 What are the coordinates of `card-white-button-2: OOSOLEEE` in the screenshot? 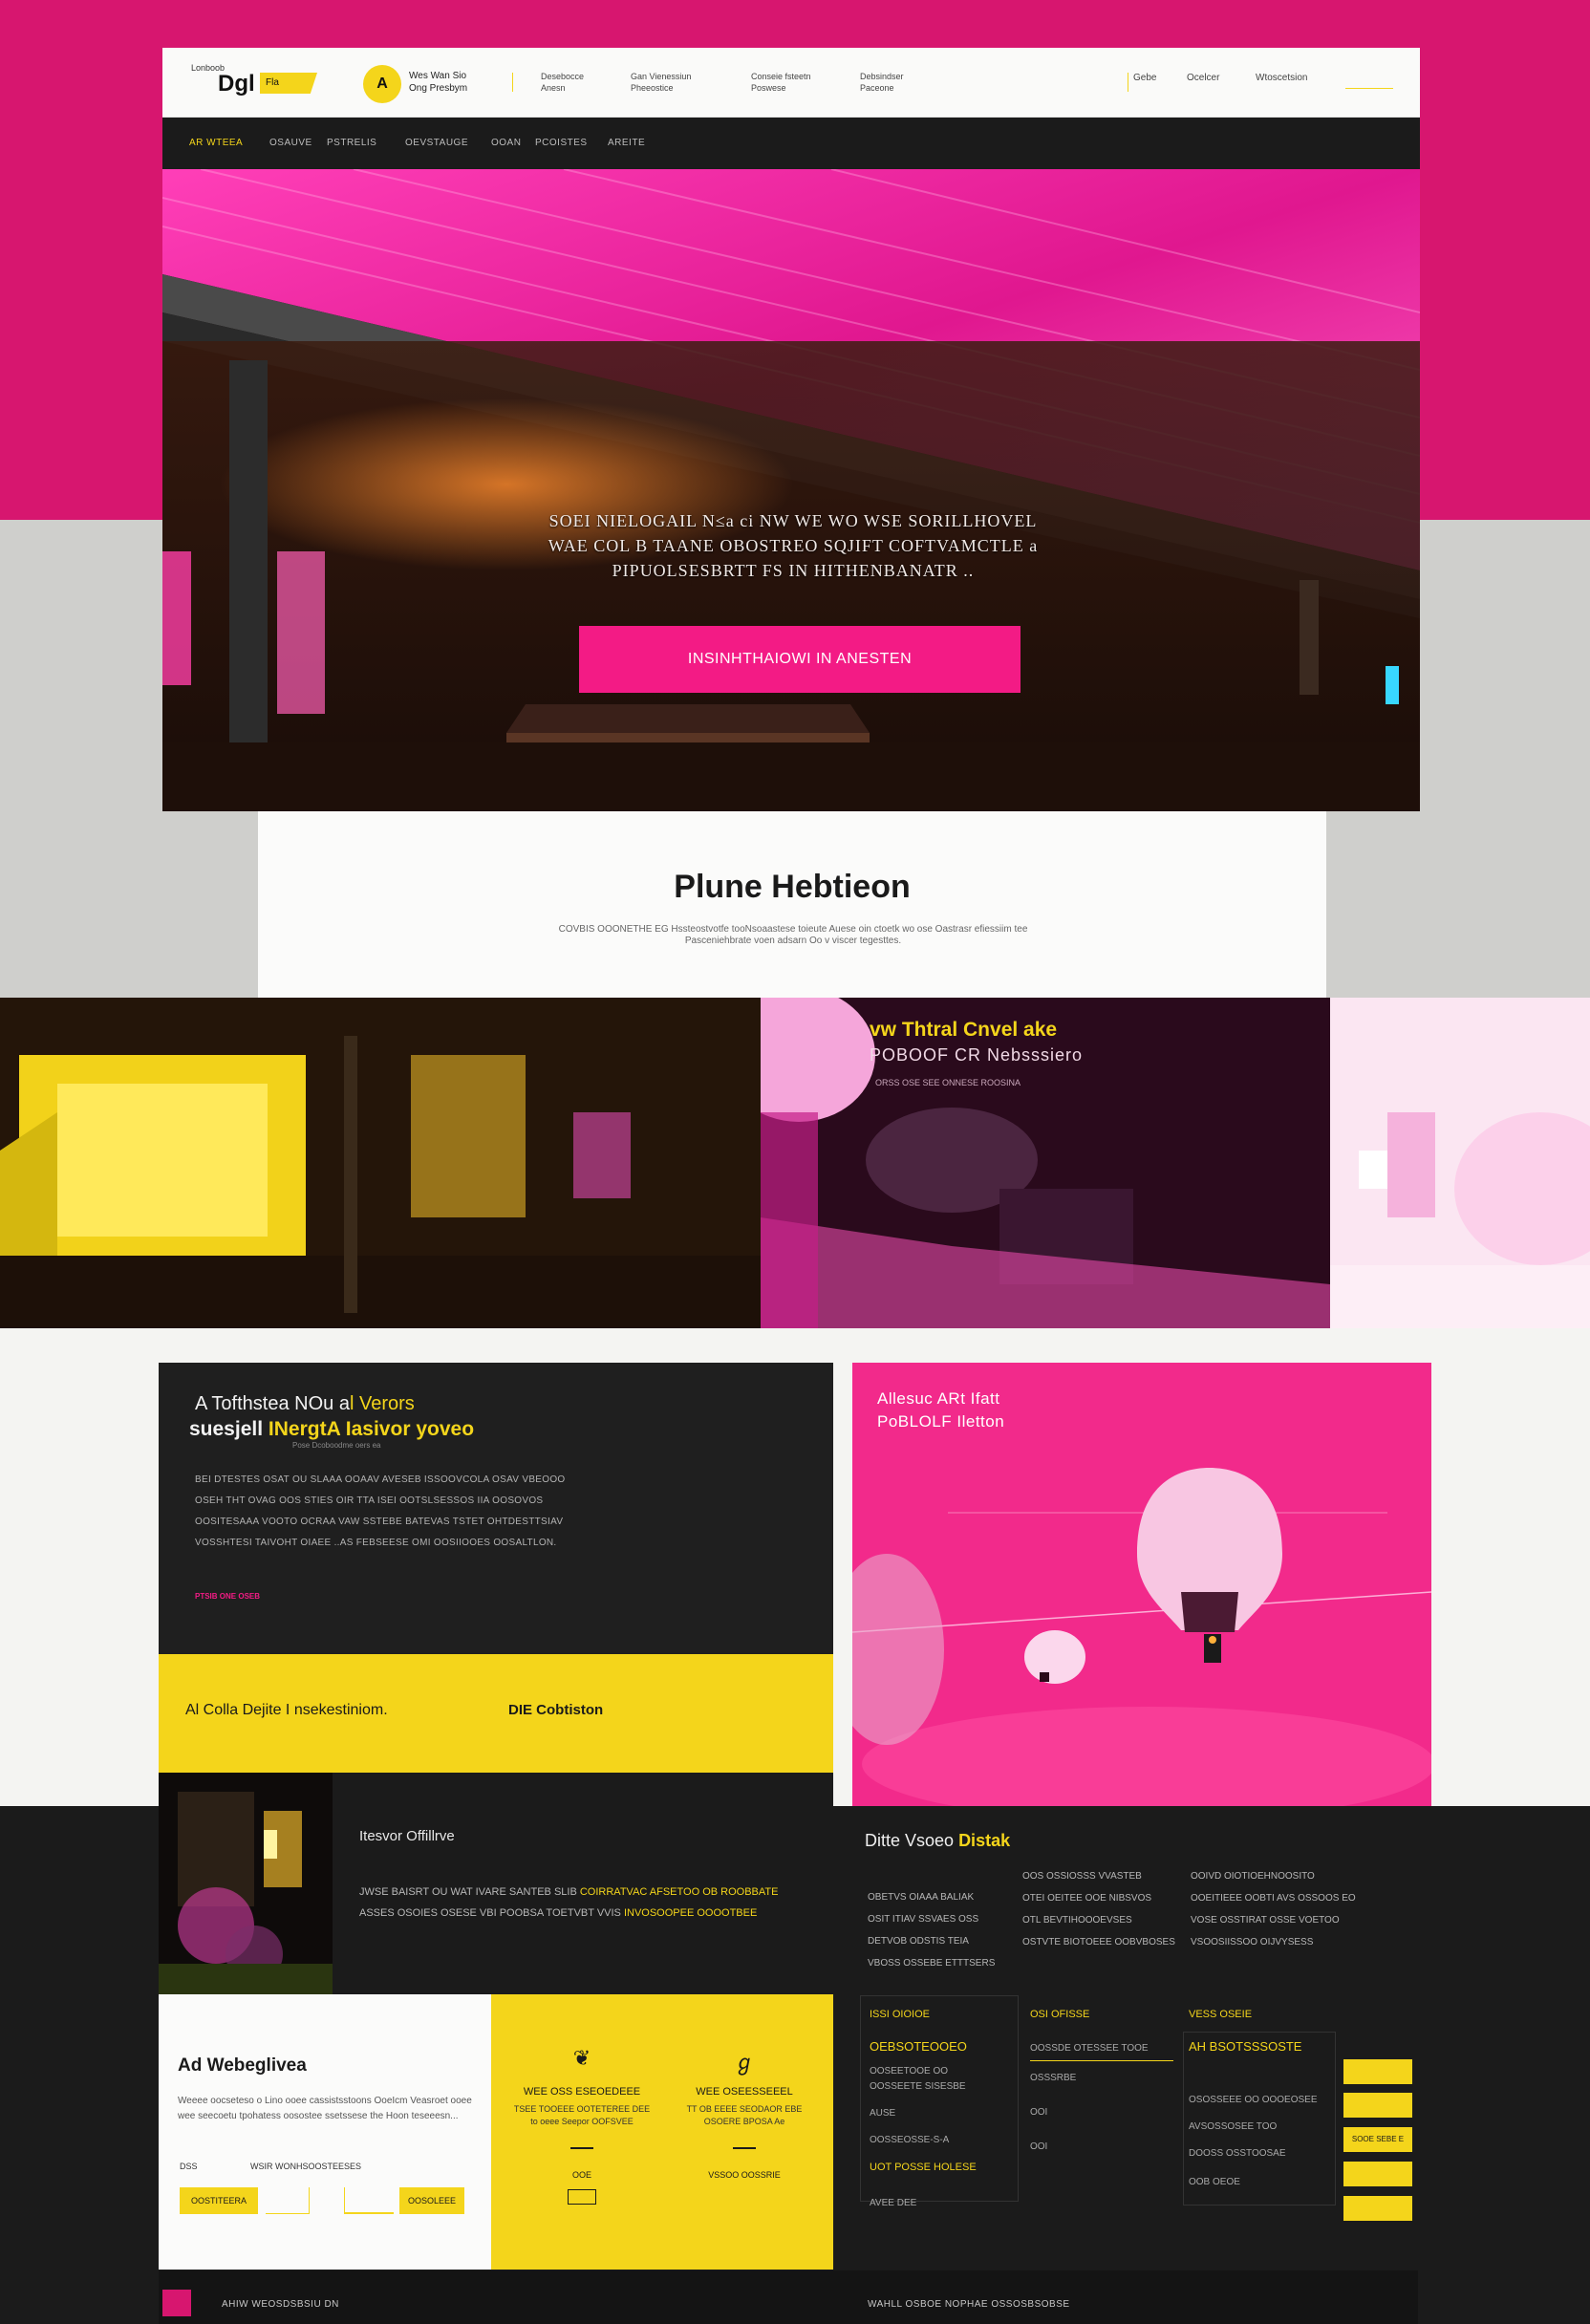 It's located at (431, 2200).